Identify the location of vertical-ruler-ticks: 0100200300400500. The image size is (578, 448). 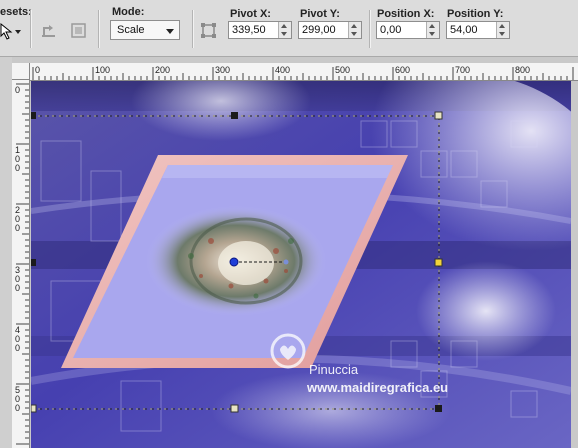
(22, 264).